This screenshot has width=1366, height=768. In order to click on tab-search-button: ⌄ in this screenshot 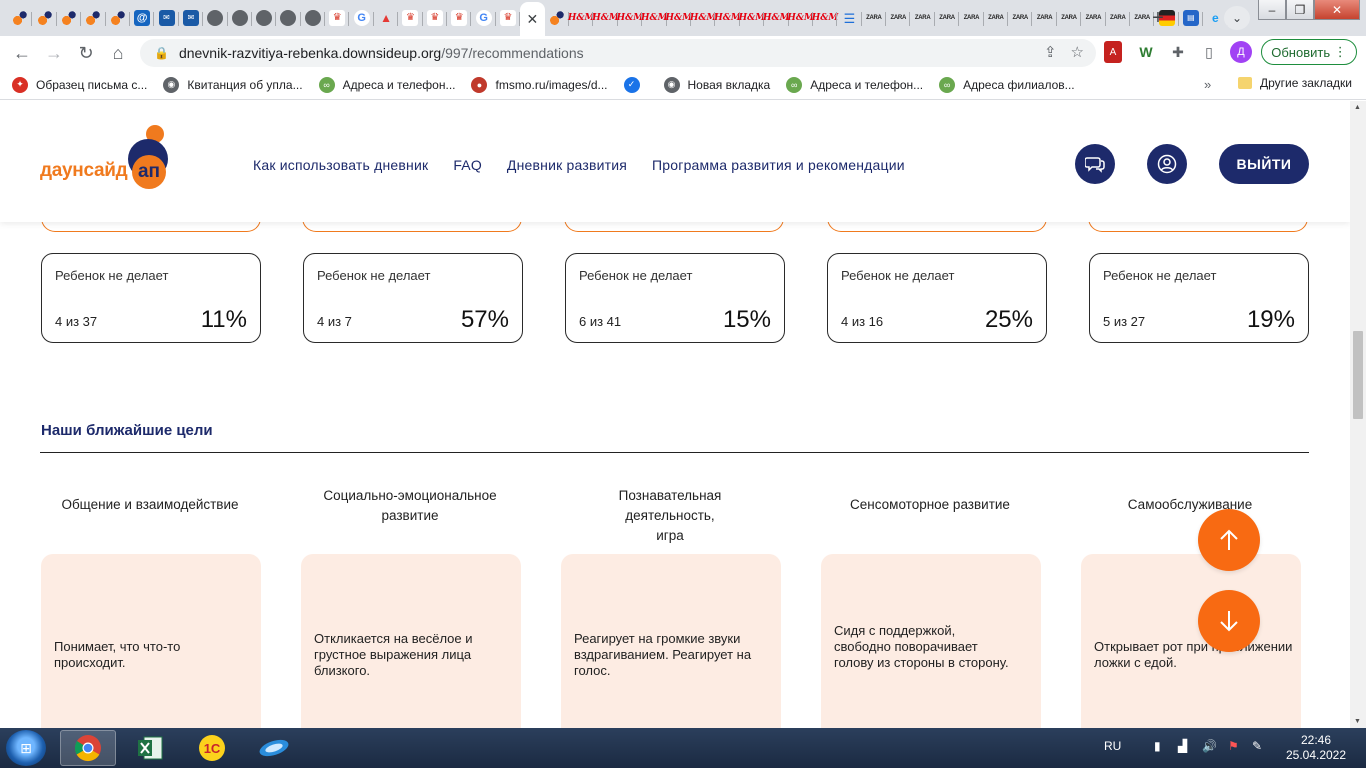, I will do `click(1237, 18)`.